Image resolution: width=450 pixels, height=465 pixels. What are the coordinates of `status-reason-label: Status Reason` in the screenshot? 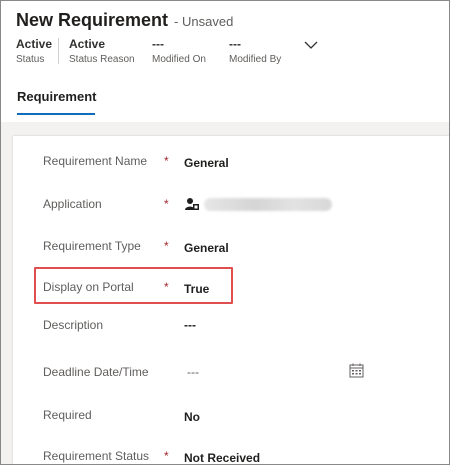 It's located at (102, 59).